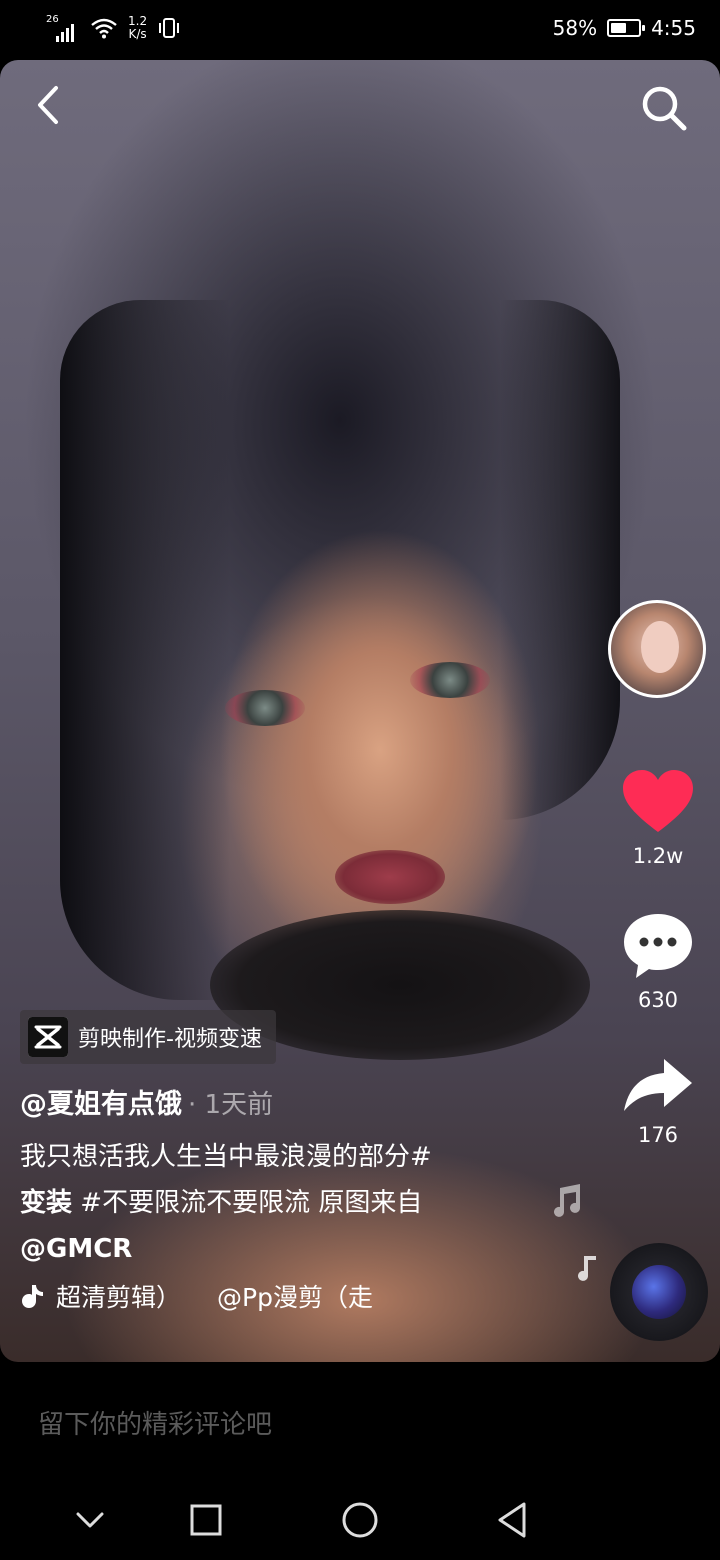 This screenshot has width=720, height=1560. I want to click on status-right: 58% 4:55, so click(624, 28).